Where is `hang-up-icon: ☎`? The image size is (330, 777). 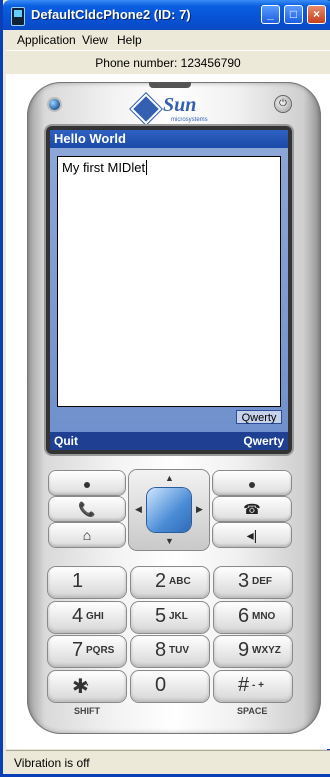 hang-up-icon: ☎ is located at coordinates (252, 509).